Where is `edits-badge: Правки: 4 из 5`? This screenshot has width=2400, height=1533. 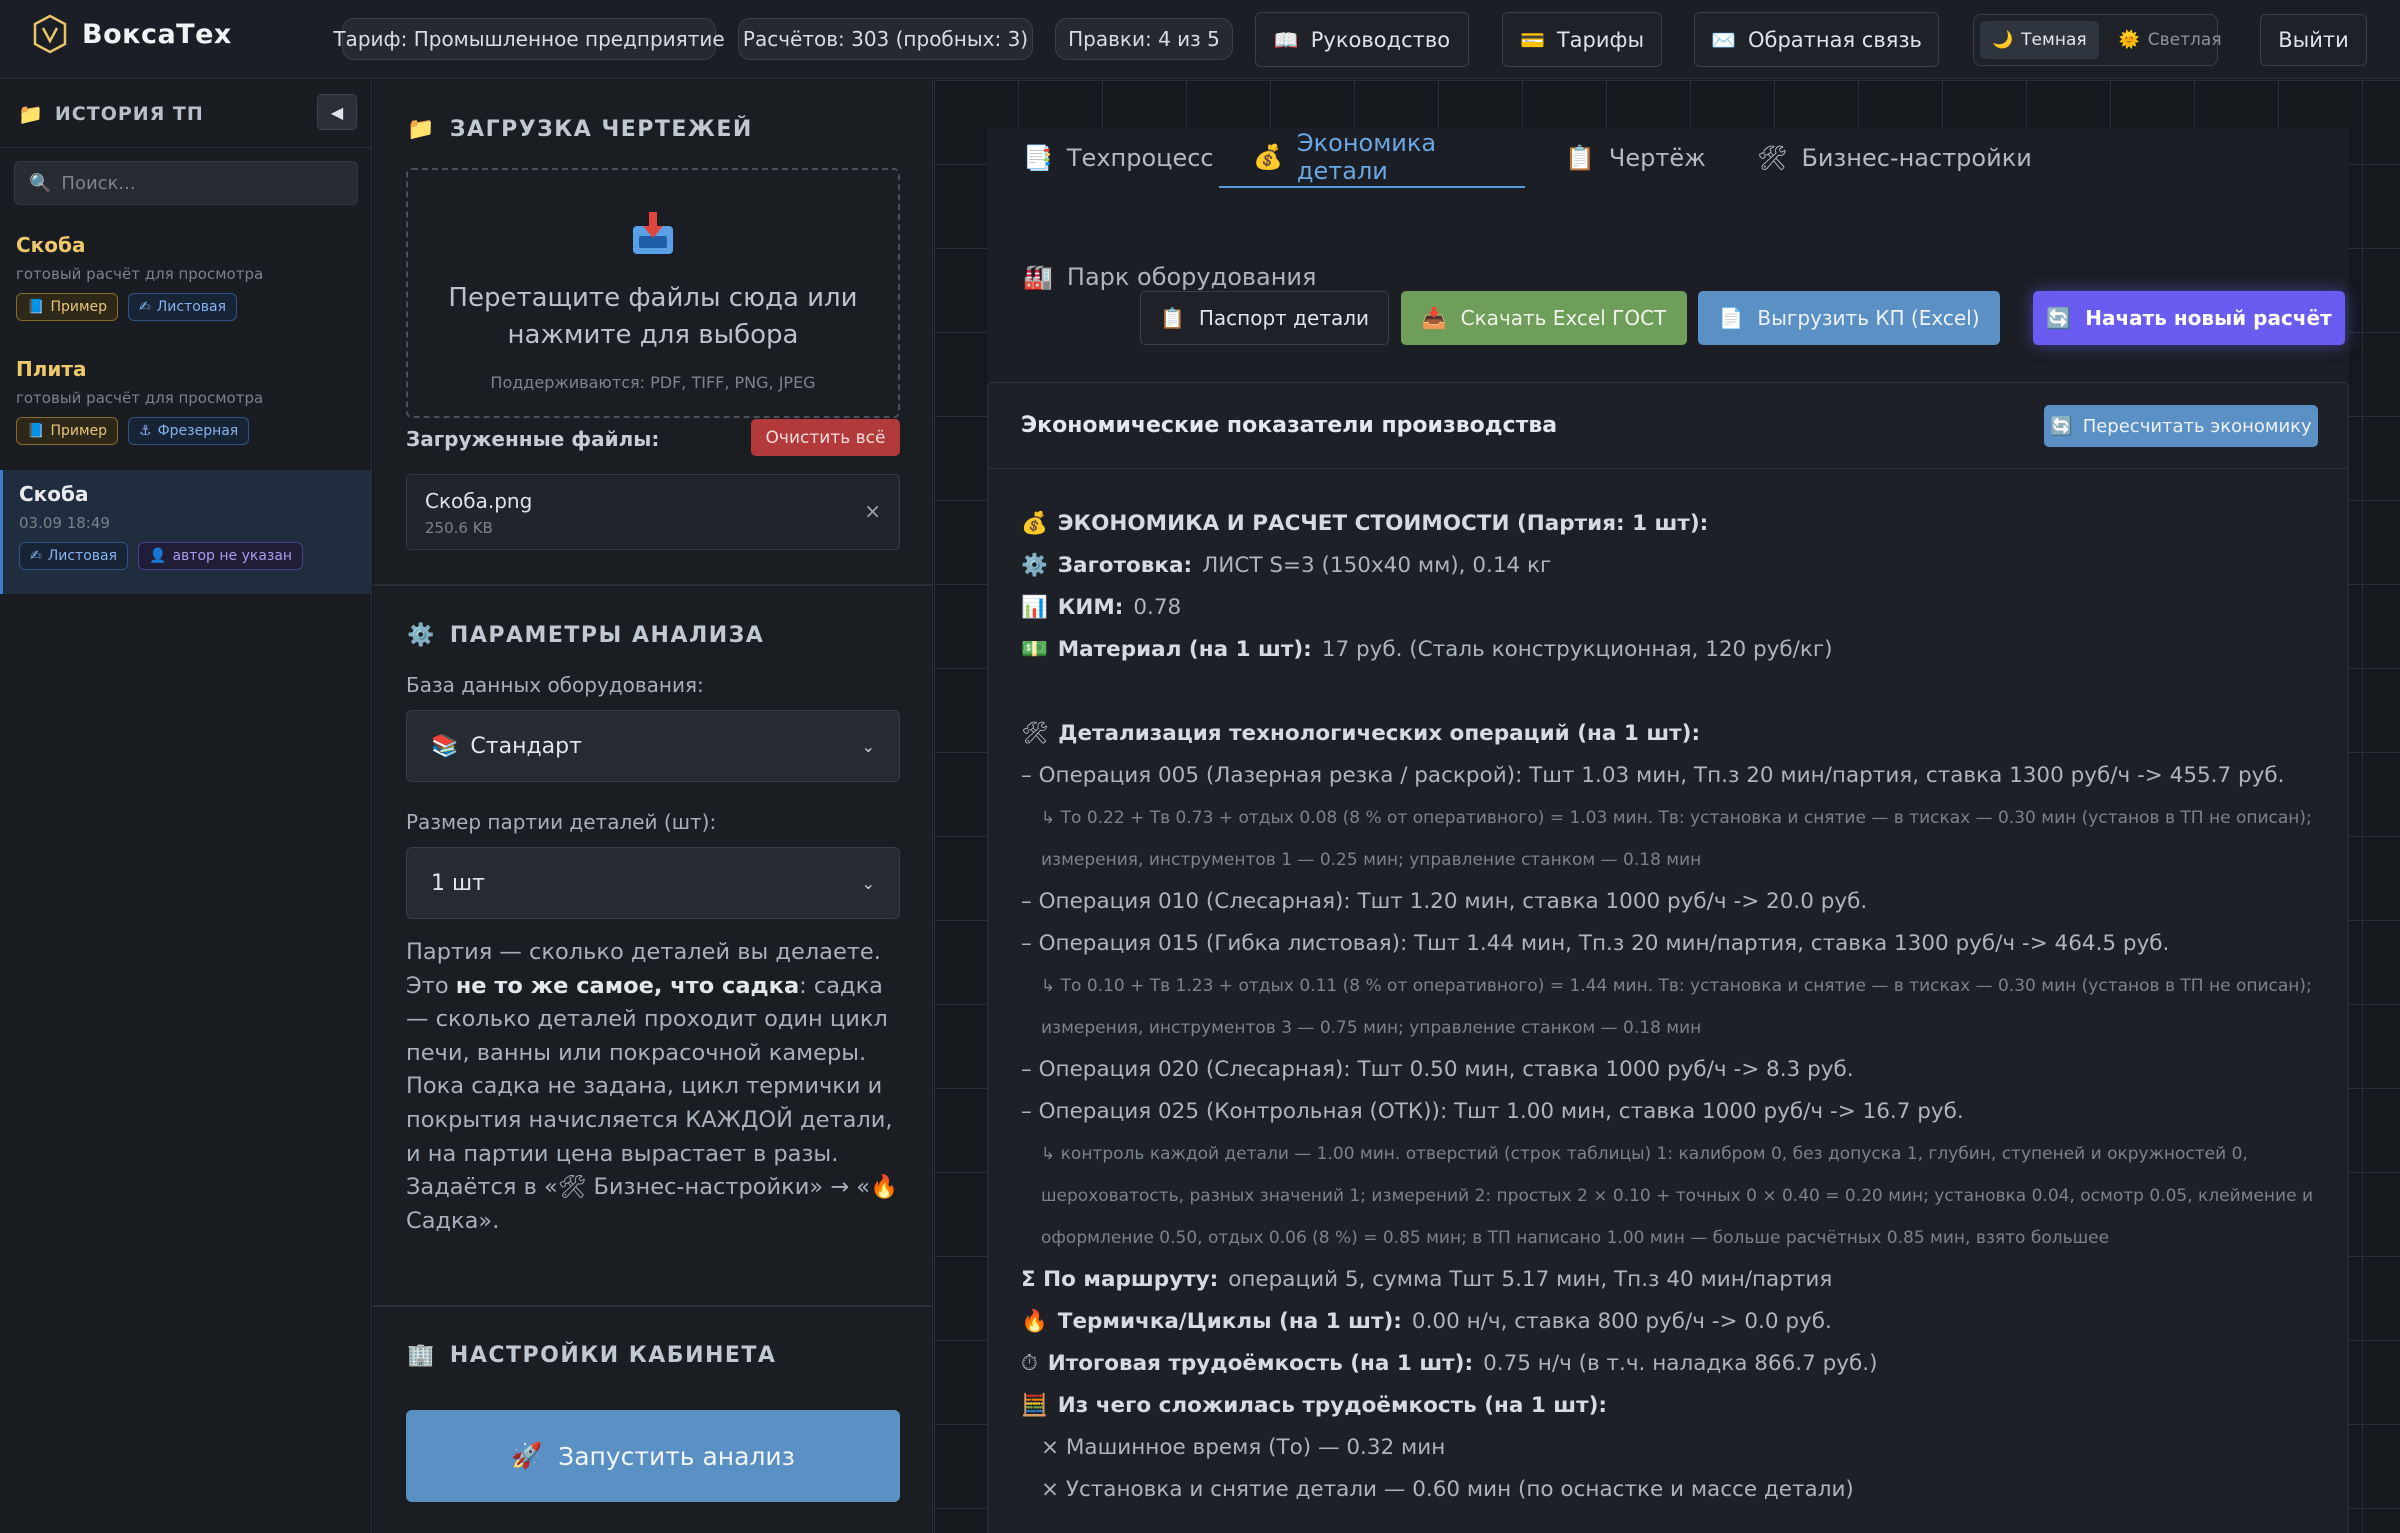 edits-badge: Правки: 4 из 5 is located at coordinates (1144, 39).